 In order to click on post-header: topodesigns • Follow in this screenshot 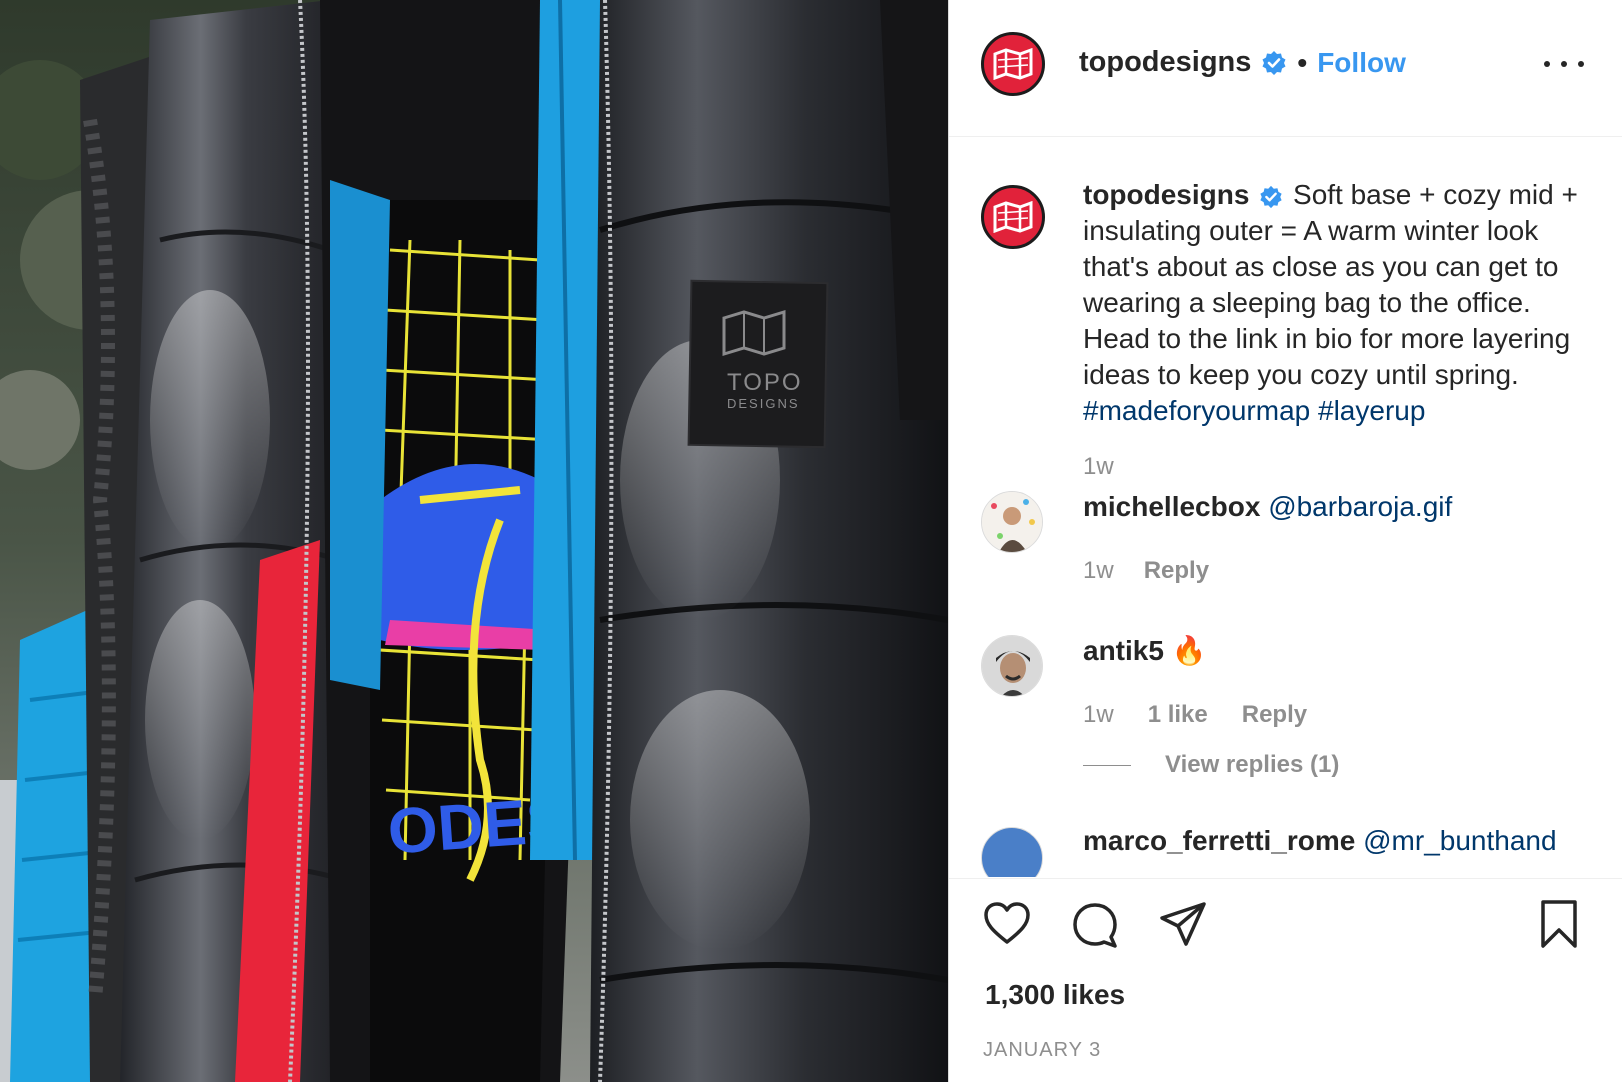, I will do `click(1285, 68)`.